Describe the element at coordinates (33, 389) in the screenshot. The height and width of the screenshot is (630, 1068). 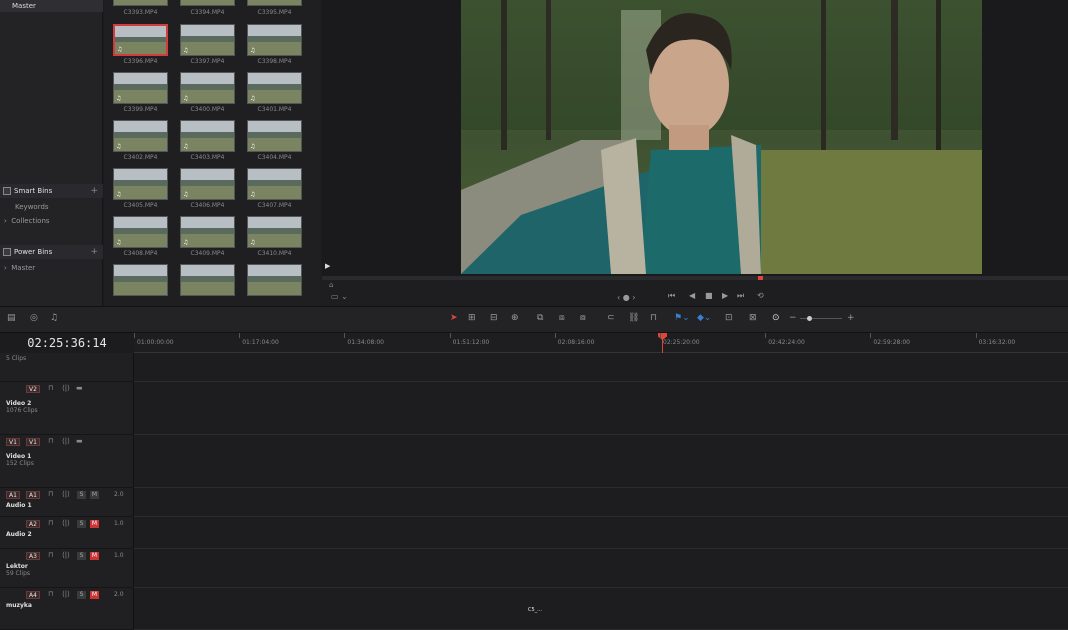
I see `track-id-tag: V2` at that location.